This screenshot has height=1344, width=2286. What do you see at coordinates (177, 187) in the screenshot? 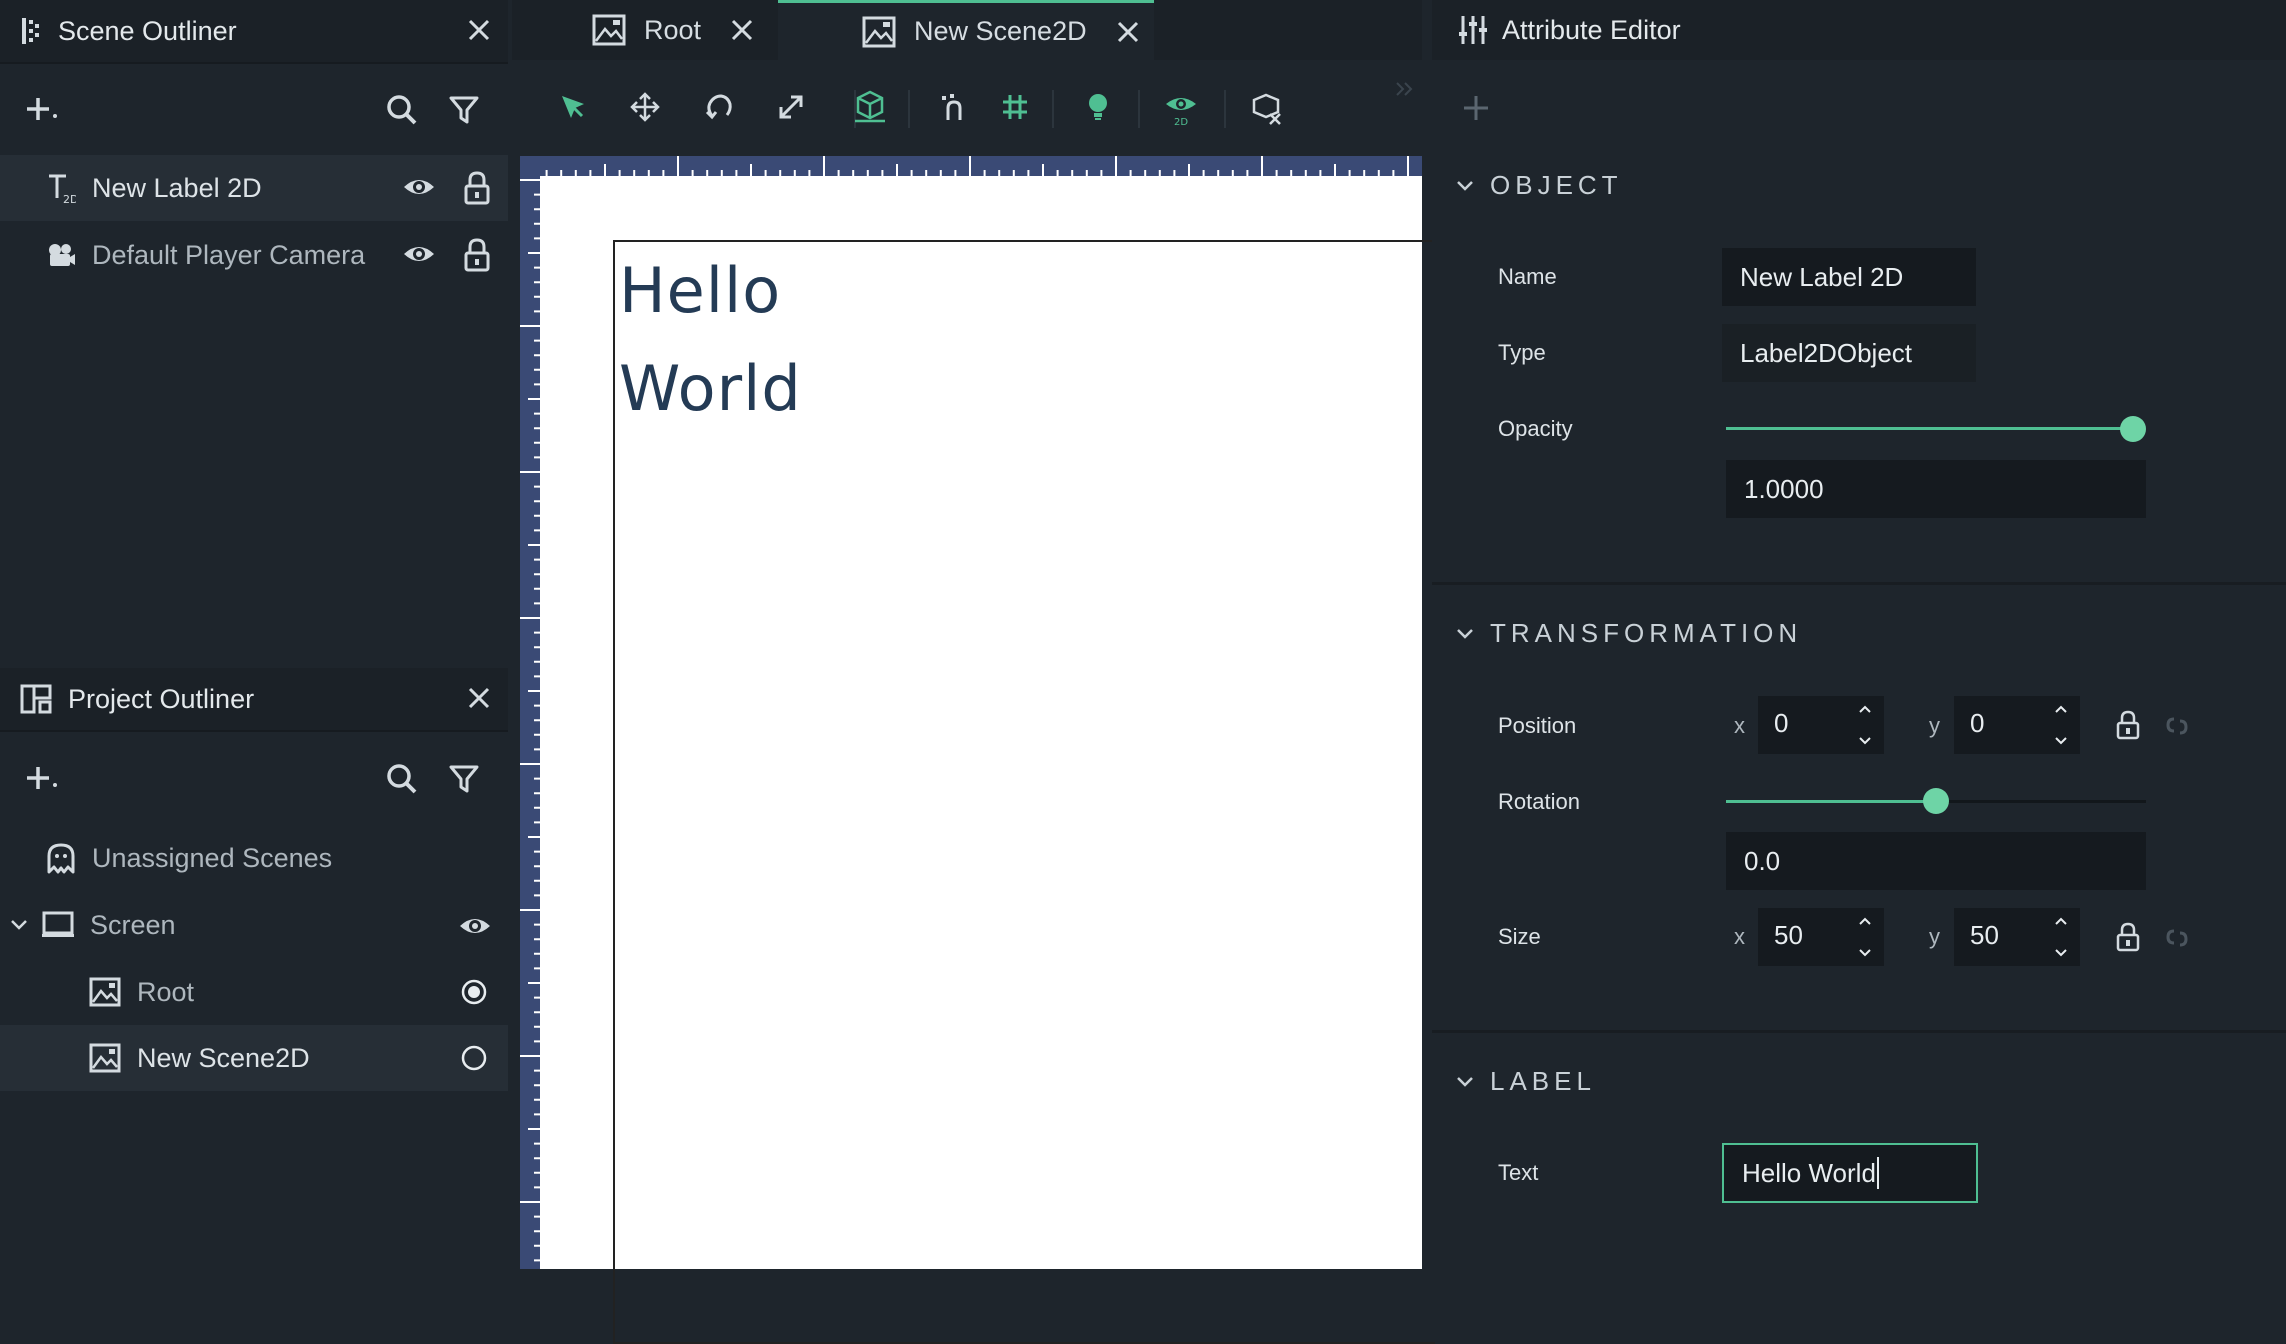
I see `scene-item-label: New Label 2D` at bounding box center [177, 187].